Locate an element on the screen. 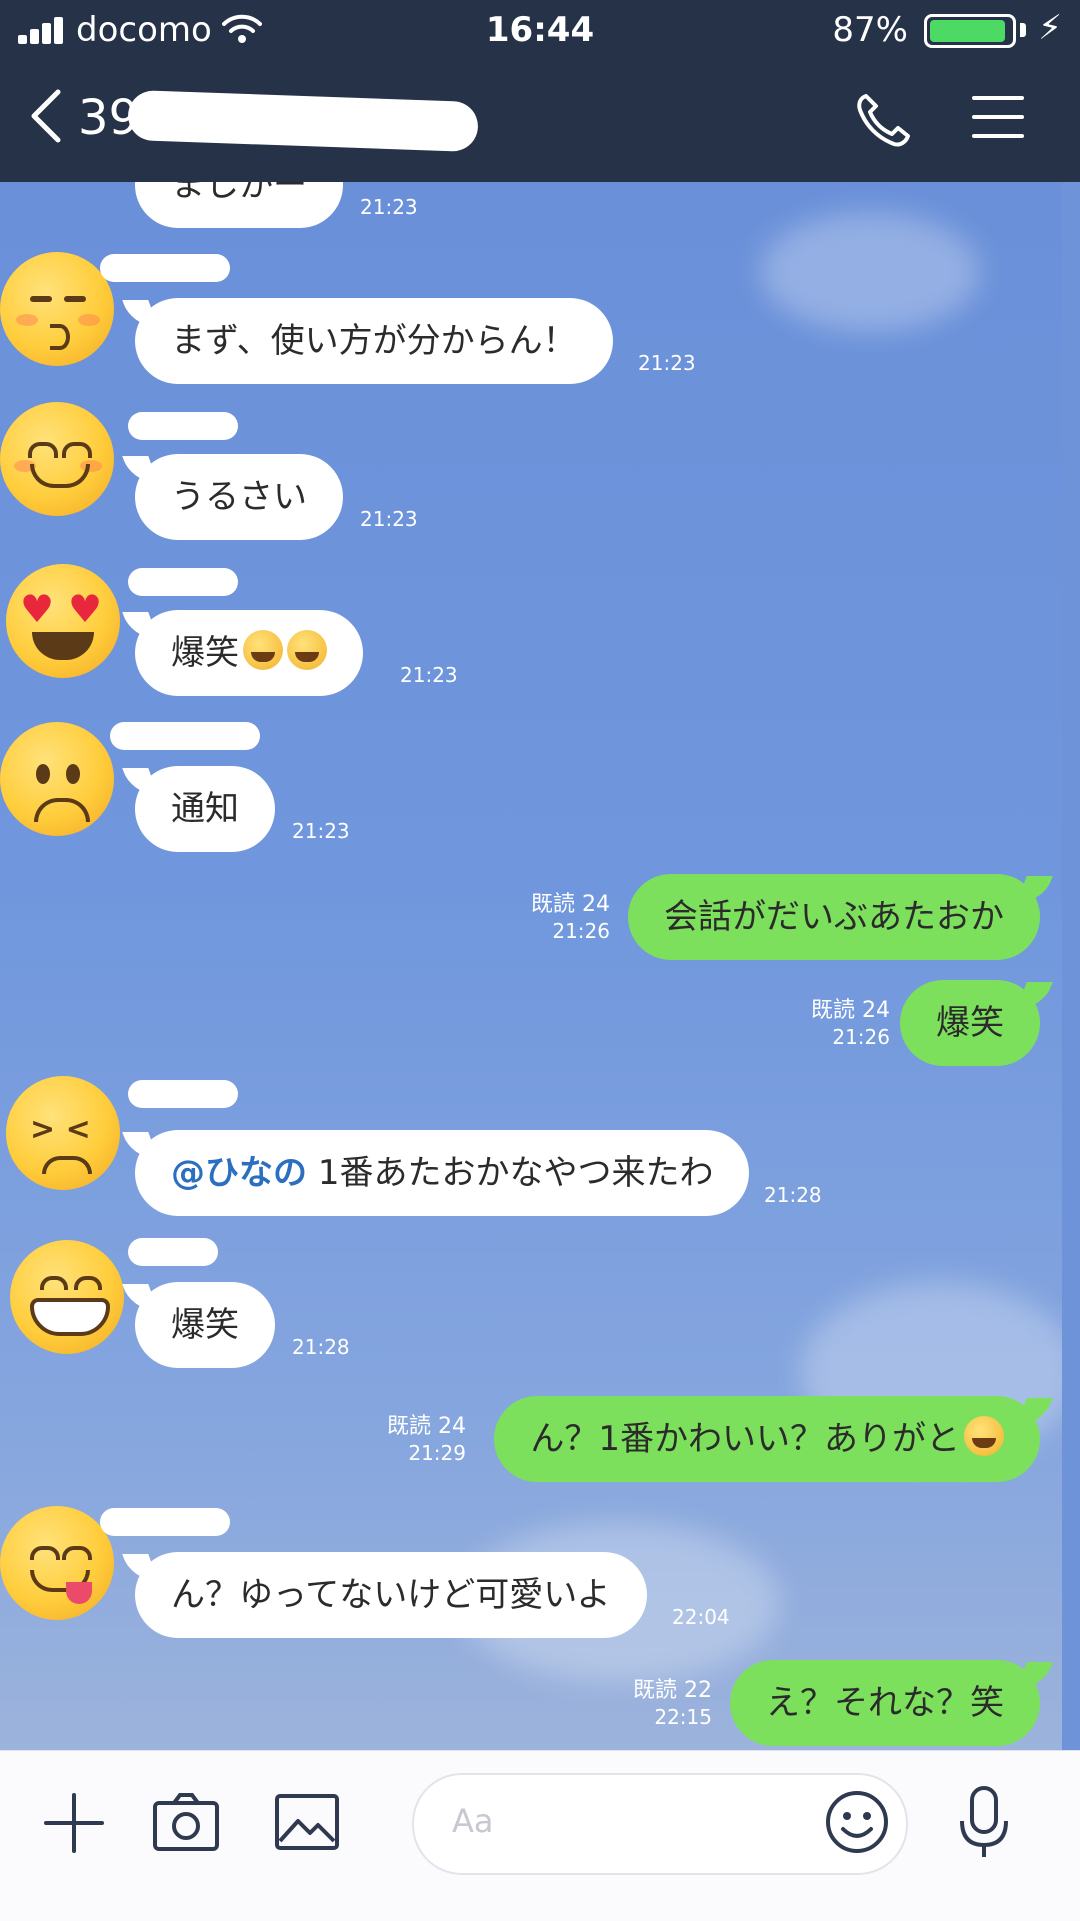 This screenshot has height=1921, width=1080. message-bubble: @ひなの 1番あたおかなやつ来たわ is located at coordinates (442, 1173).